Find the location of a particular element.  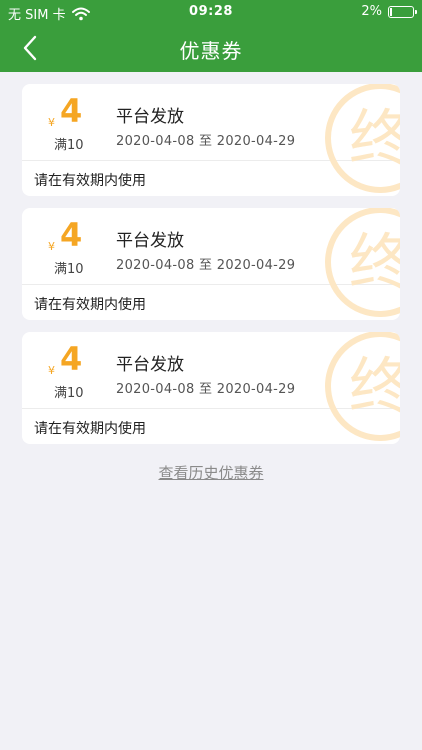

battery-percent: 2% is located at coordinates (371, 11).